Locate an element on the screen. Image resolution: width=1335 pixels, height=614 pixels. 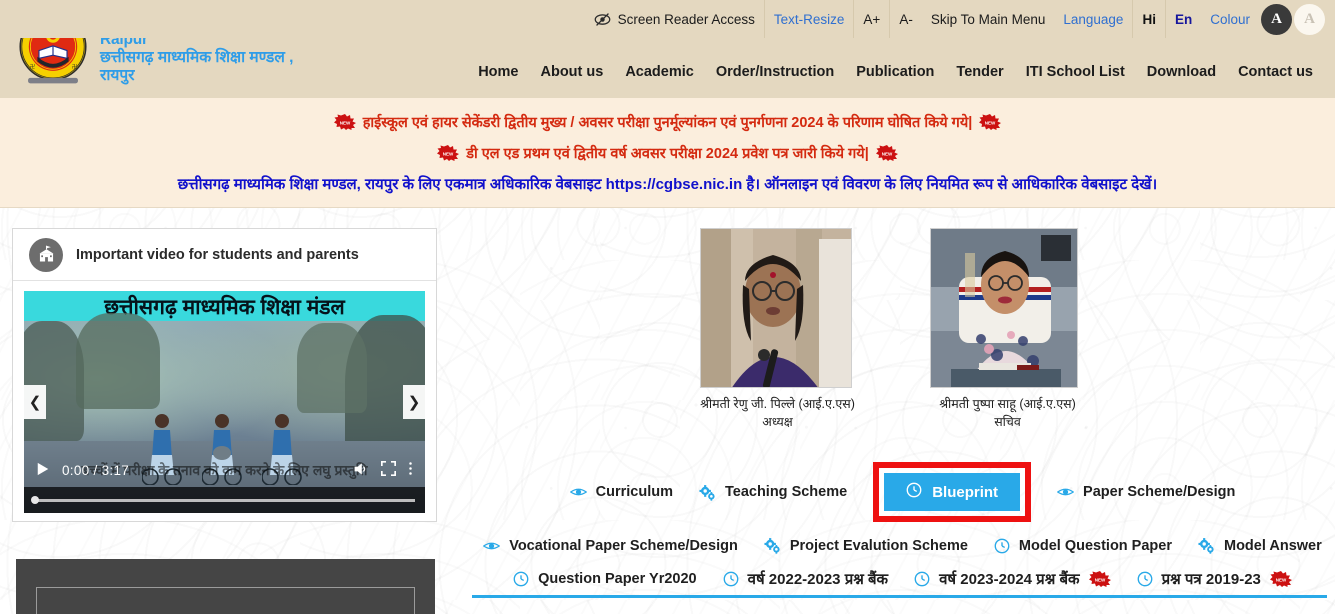
official-designation: अध्यक्ष is located at coordinates (777, 422).